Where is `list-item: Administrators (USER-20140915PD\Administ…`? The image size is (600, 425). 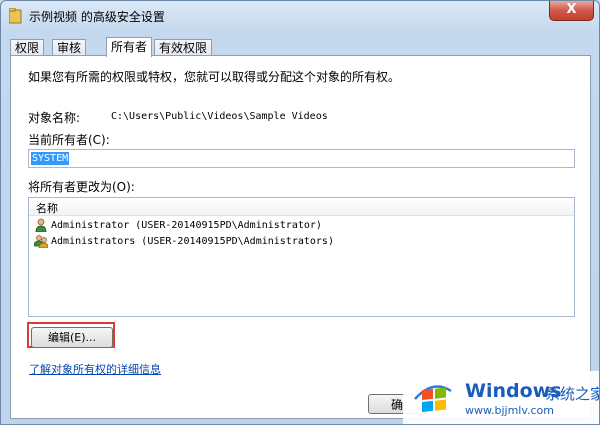
list-item: Administrators (USER-20140915PD\Administ… is located at coordinates (184, 242).